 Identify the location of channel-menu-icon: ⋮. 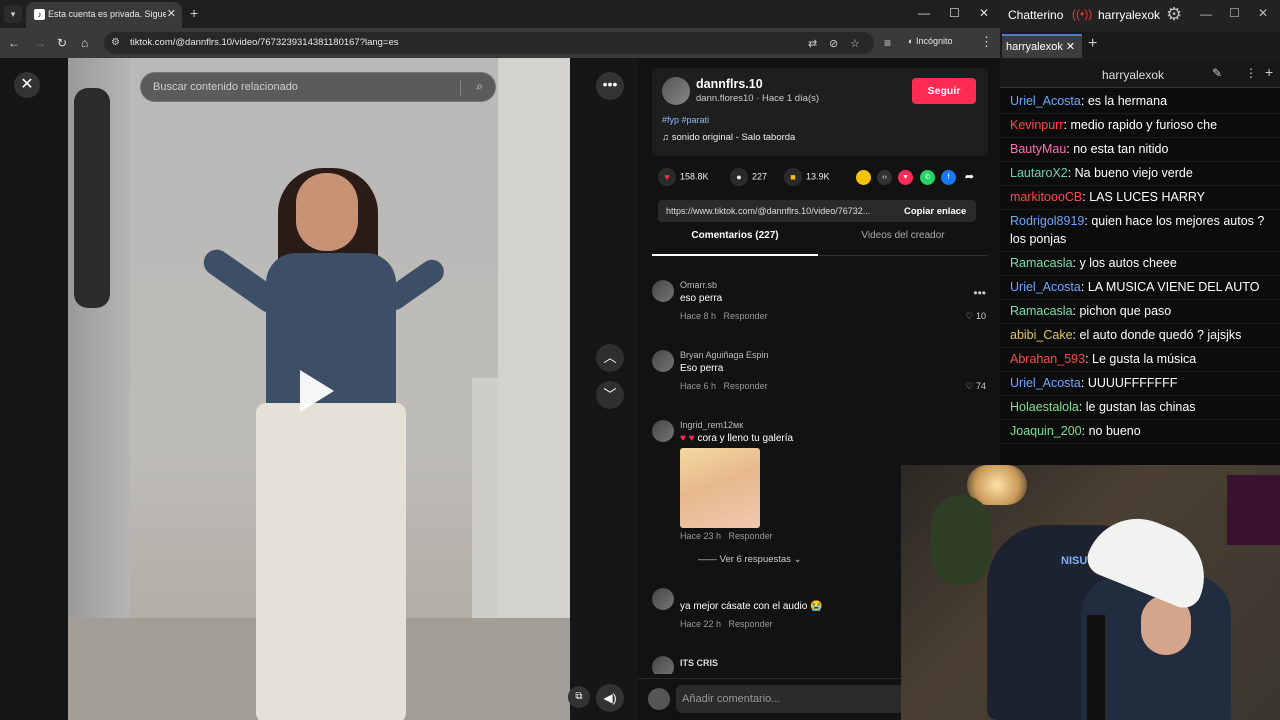
(1251, 73).